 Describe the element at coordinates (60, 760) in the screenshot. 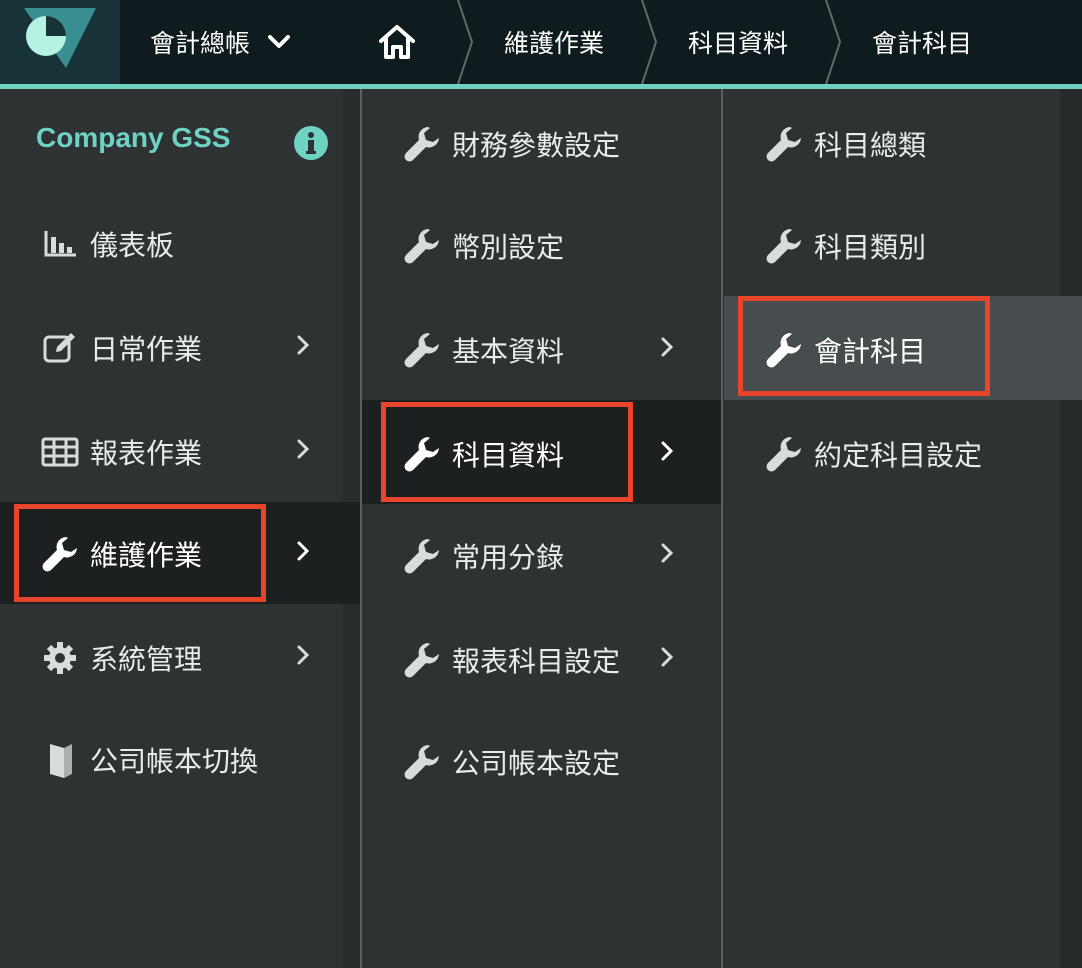

I see `book-icon` at that location.